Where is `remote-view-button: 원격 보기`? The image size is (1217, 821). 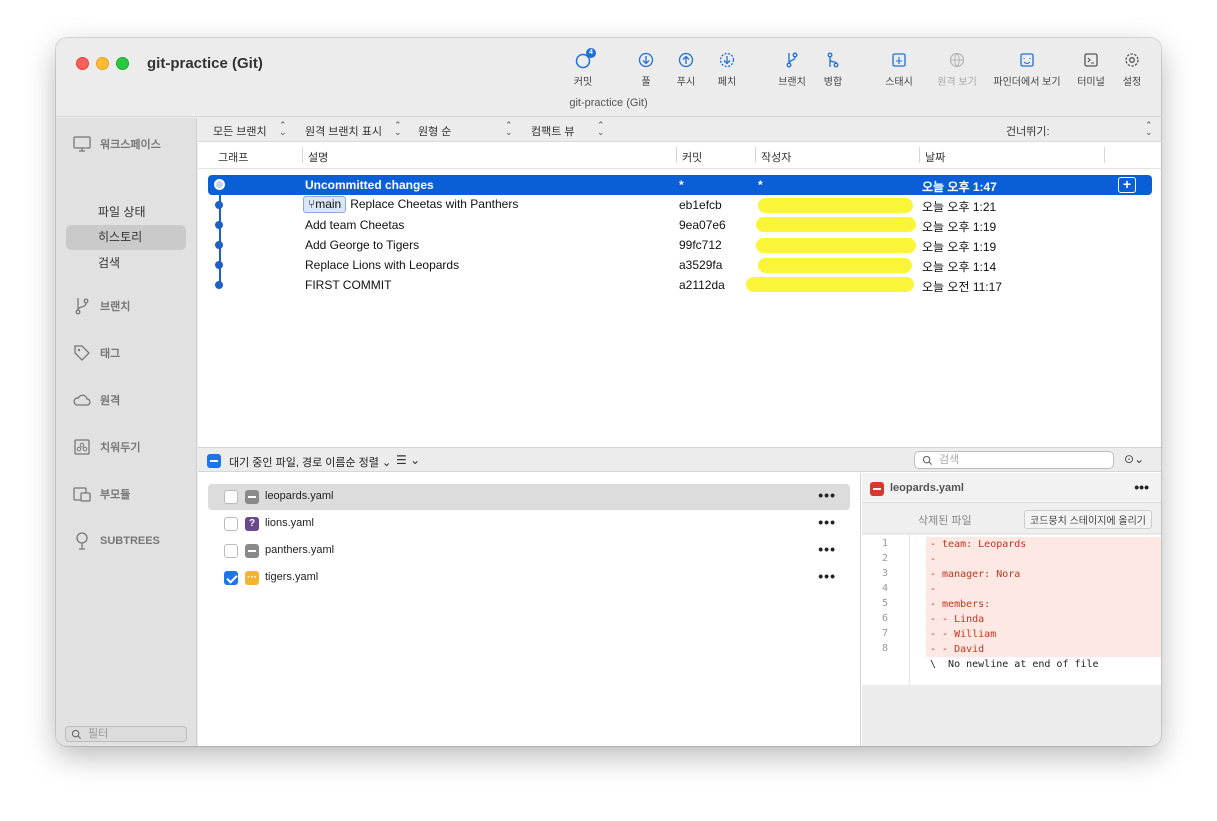
remote-view-button: 원격 보기 is located at coordinates (957, 69).